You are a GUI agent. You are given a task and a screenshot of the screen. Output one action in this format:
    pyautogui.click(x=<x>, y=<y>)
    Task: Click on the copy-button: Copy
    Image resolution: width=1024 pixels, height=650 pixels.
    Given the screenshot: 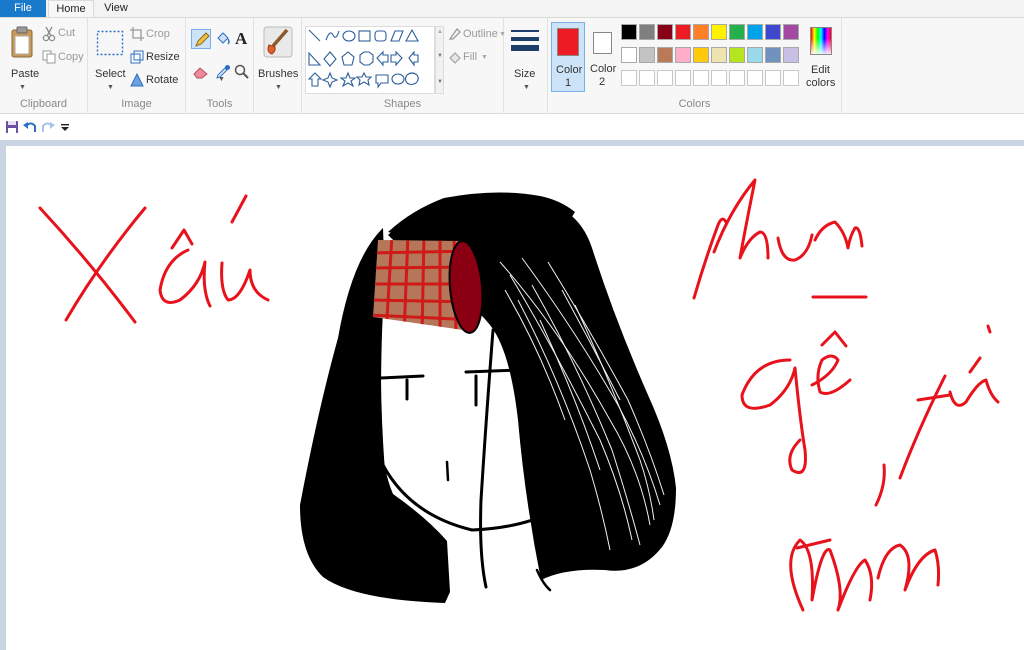 What is the action you would take?
    pyautogui.click(x=64, y=57)
    